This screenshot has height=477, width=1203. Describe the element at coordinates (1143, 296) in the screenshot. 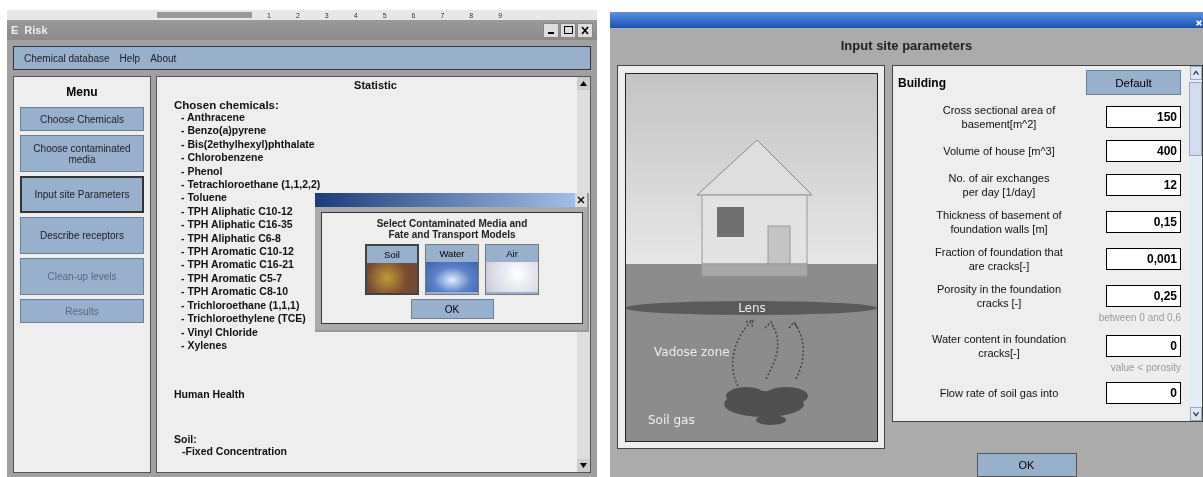

I see `input-field: 0,25` at that location.